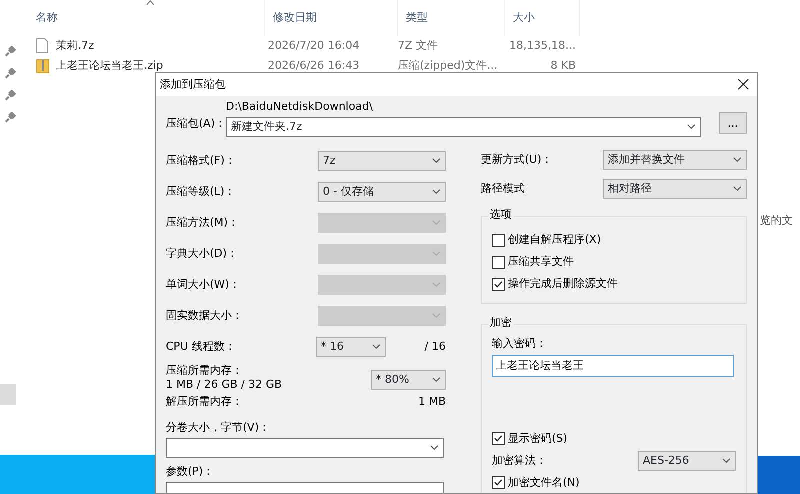  I want to click on field-label: 路径模式, so click(503, 189).